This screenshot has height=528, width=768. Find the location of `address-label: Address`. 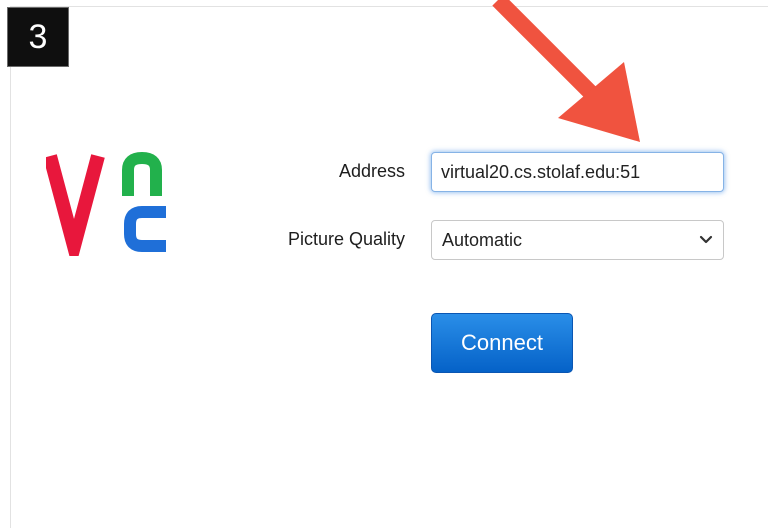

address-label: Address is located at coordinates (371, 171).